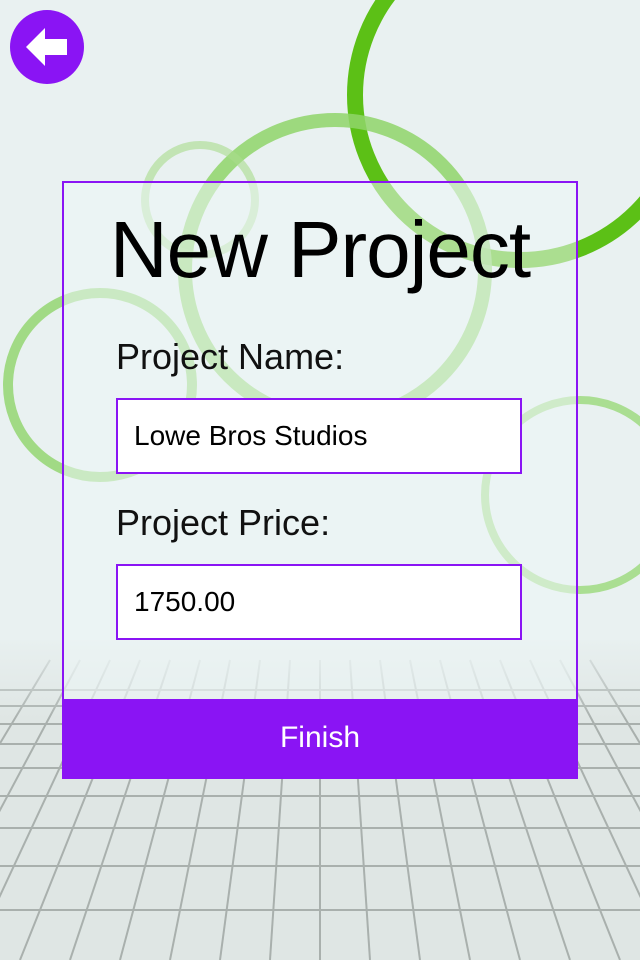 This screenshot has width=640, height=960. I want to click on arrow-left-icon, so click(46, 47).